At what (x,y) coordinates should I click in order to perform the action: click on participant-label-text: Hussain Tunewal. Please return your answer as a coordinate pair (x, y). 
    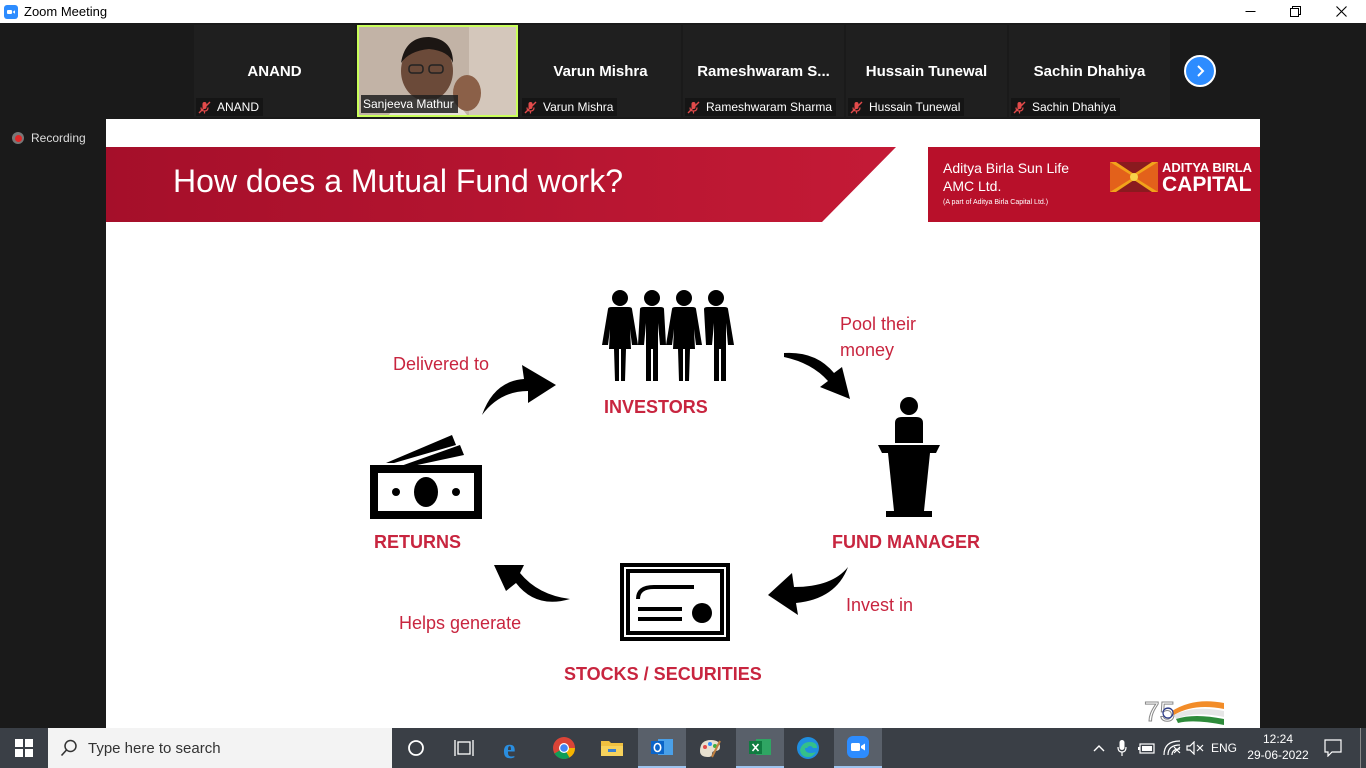
    Looking at the image, I should click on (915, 107).